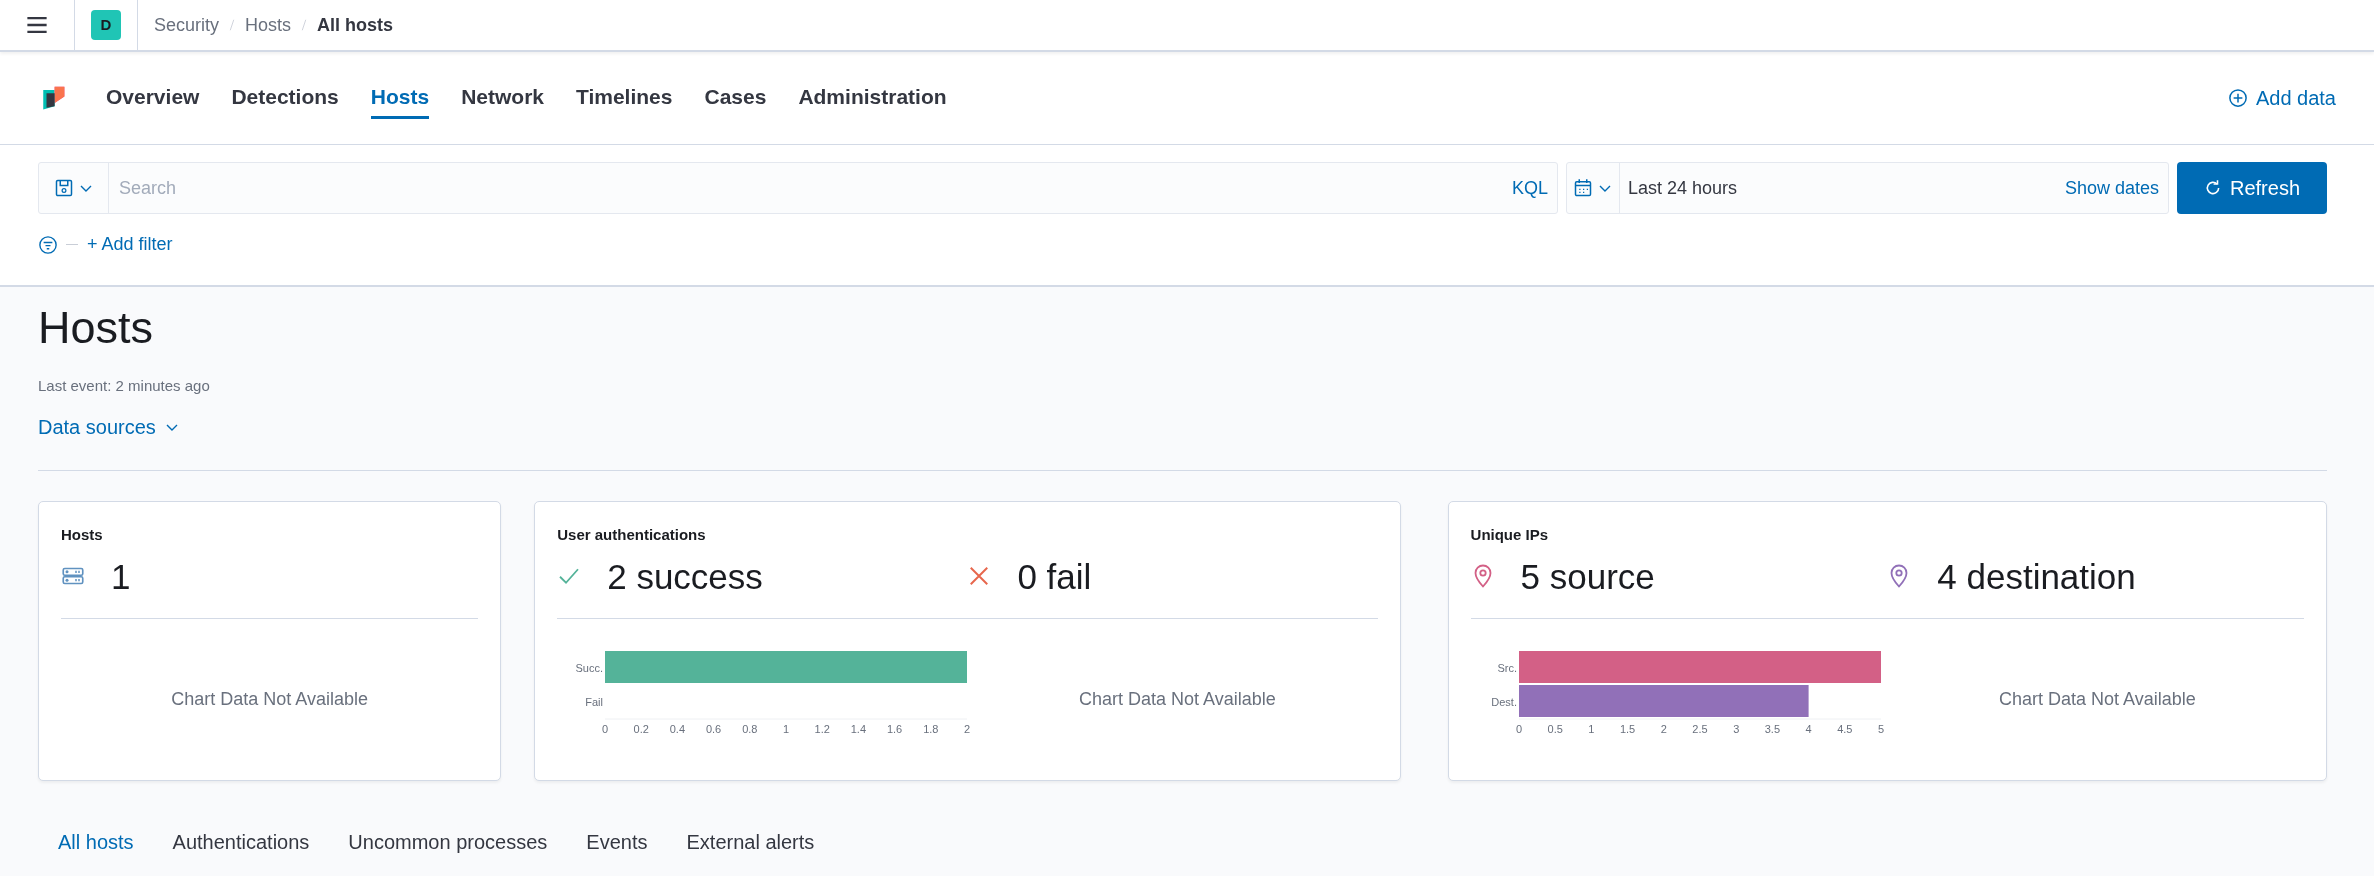  Describe the element at coordinates (589, 668) in the screenshot. I see `category-label: Succ.` at that location.